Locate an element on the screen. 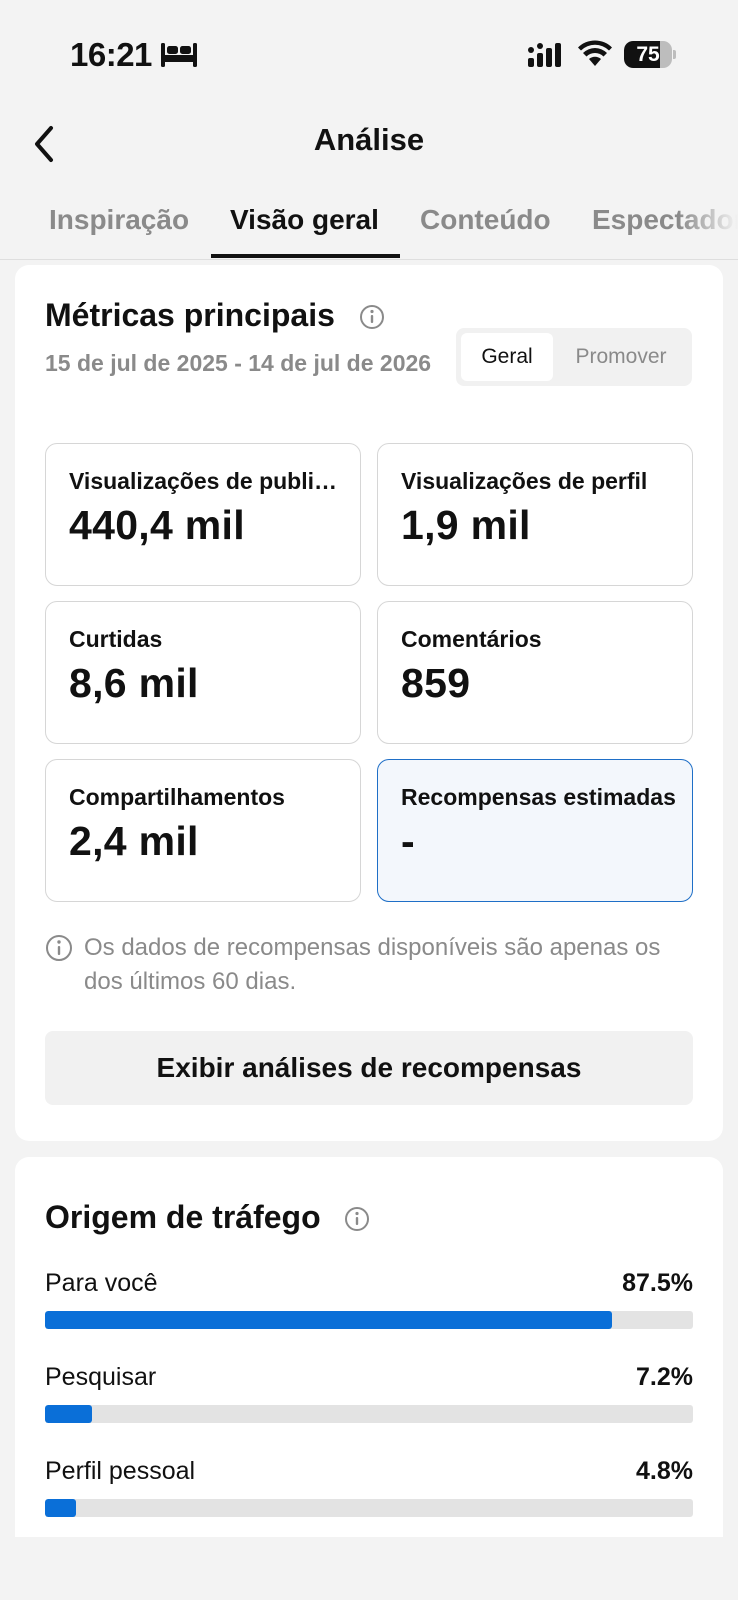 This screenshot has width=738, height=1600. metric-value: 8,6 mil is located at coordinates (134, 683).